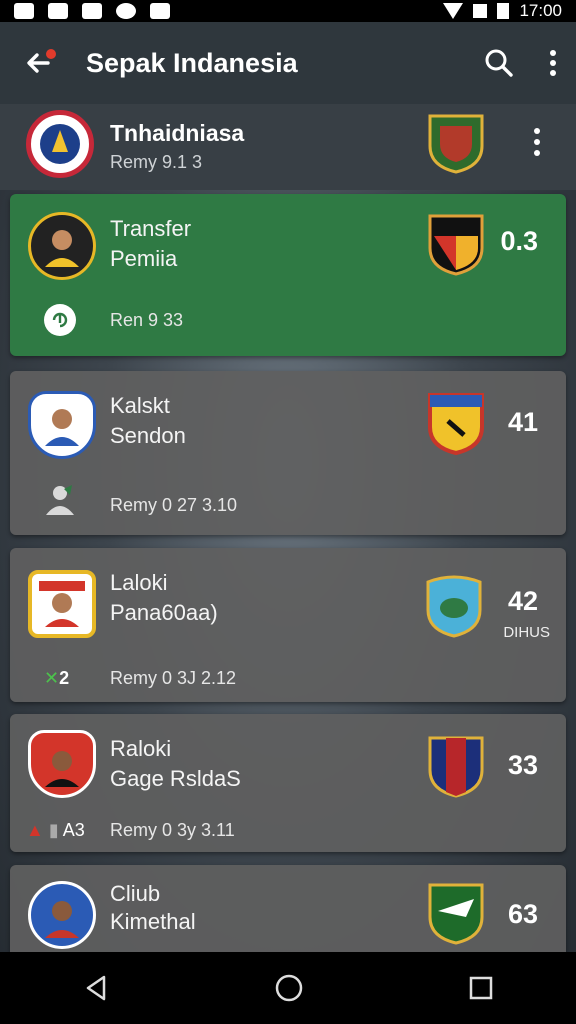 The height and width of the screenshot is (1024, 576). I want to click on status-system: 17:00, so click(502, 11).